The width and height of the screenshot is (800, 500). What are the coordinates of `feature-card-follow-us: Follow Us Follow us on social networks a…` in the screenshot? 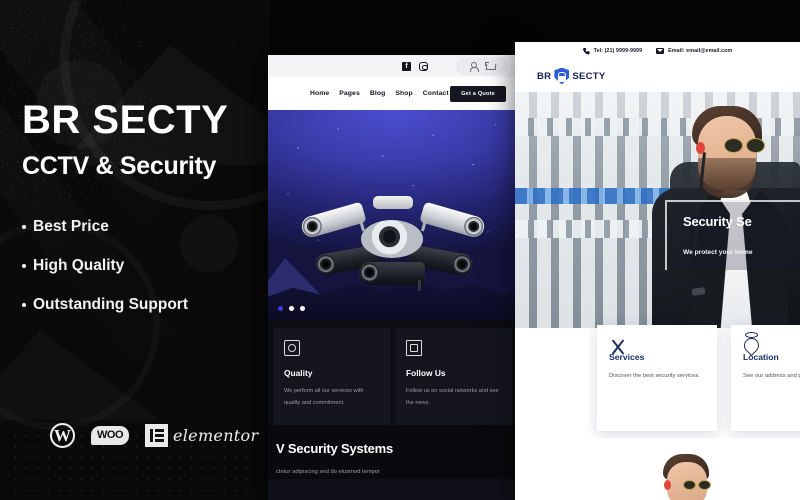 It's located at (454, 377).